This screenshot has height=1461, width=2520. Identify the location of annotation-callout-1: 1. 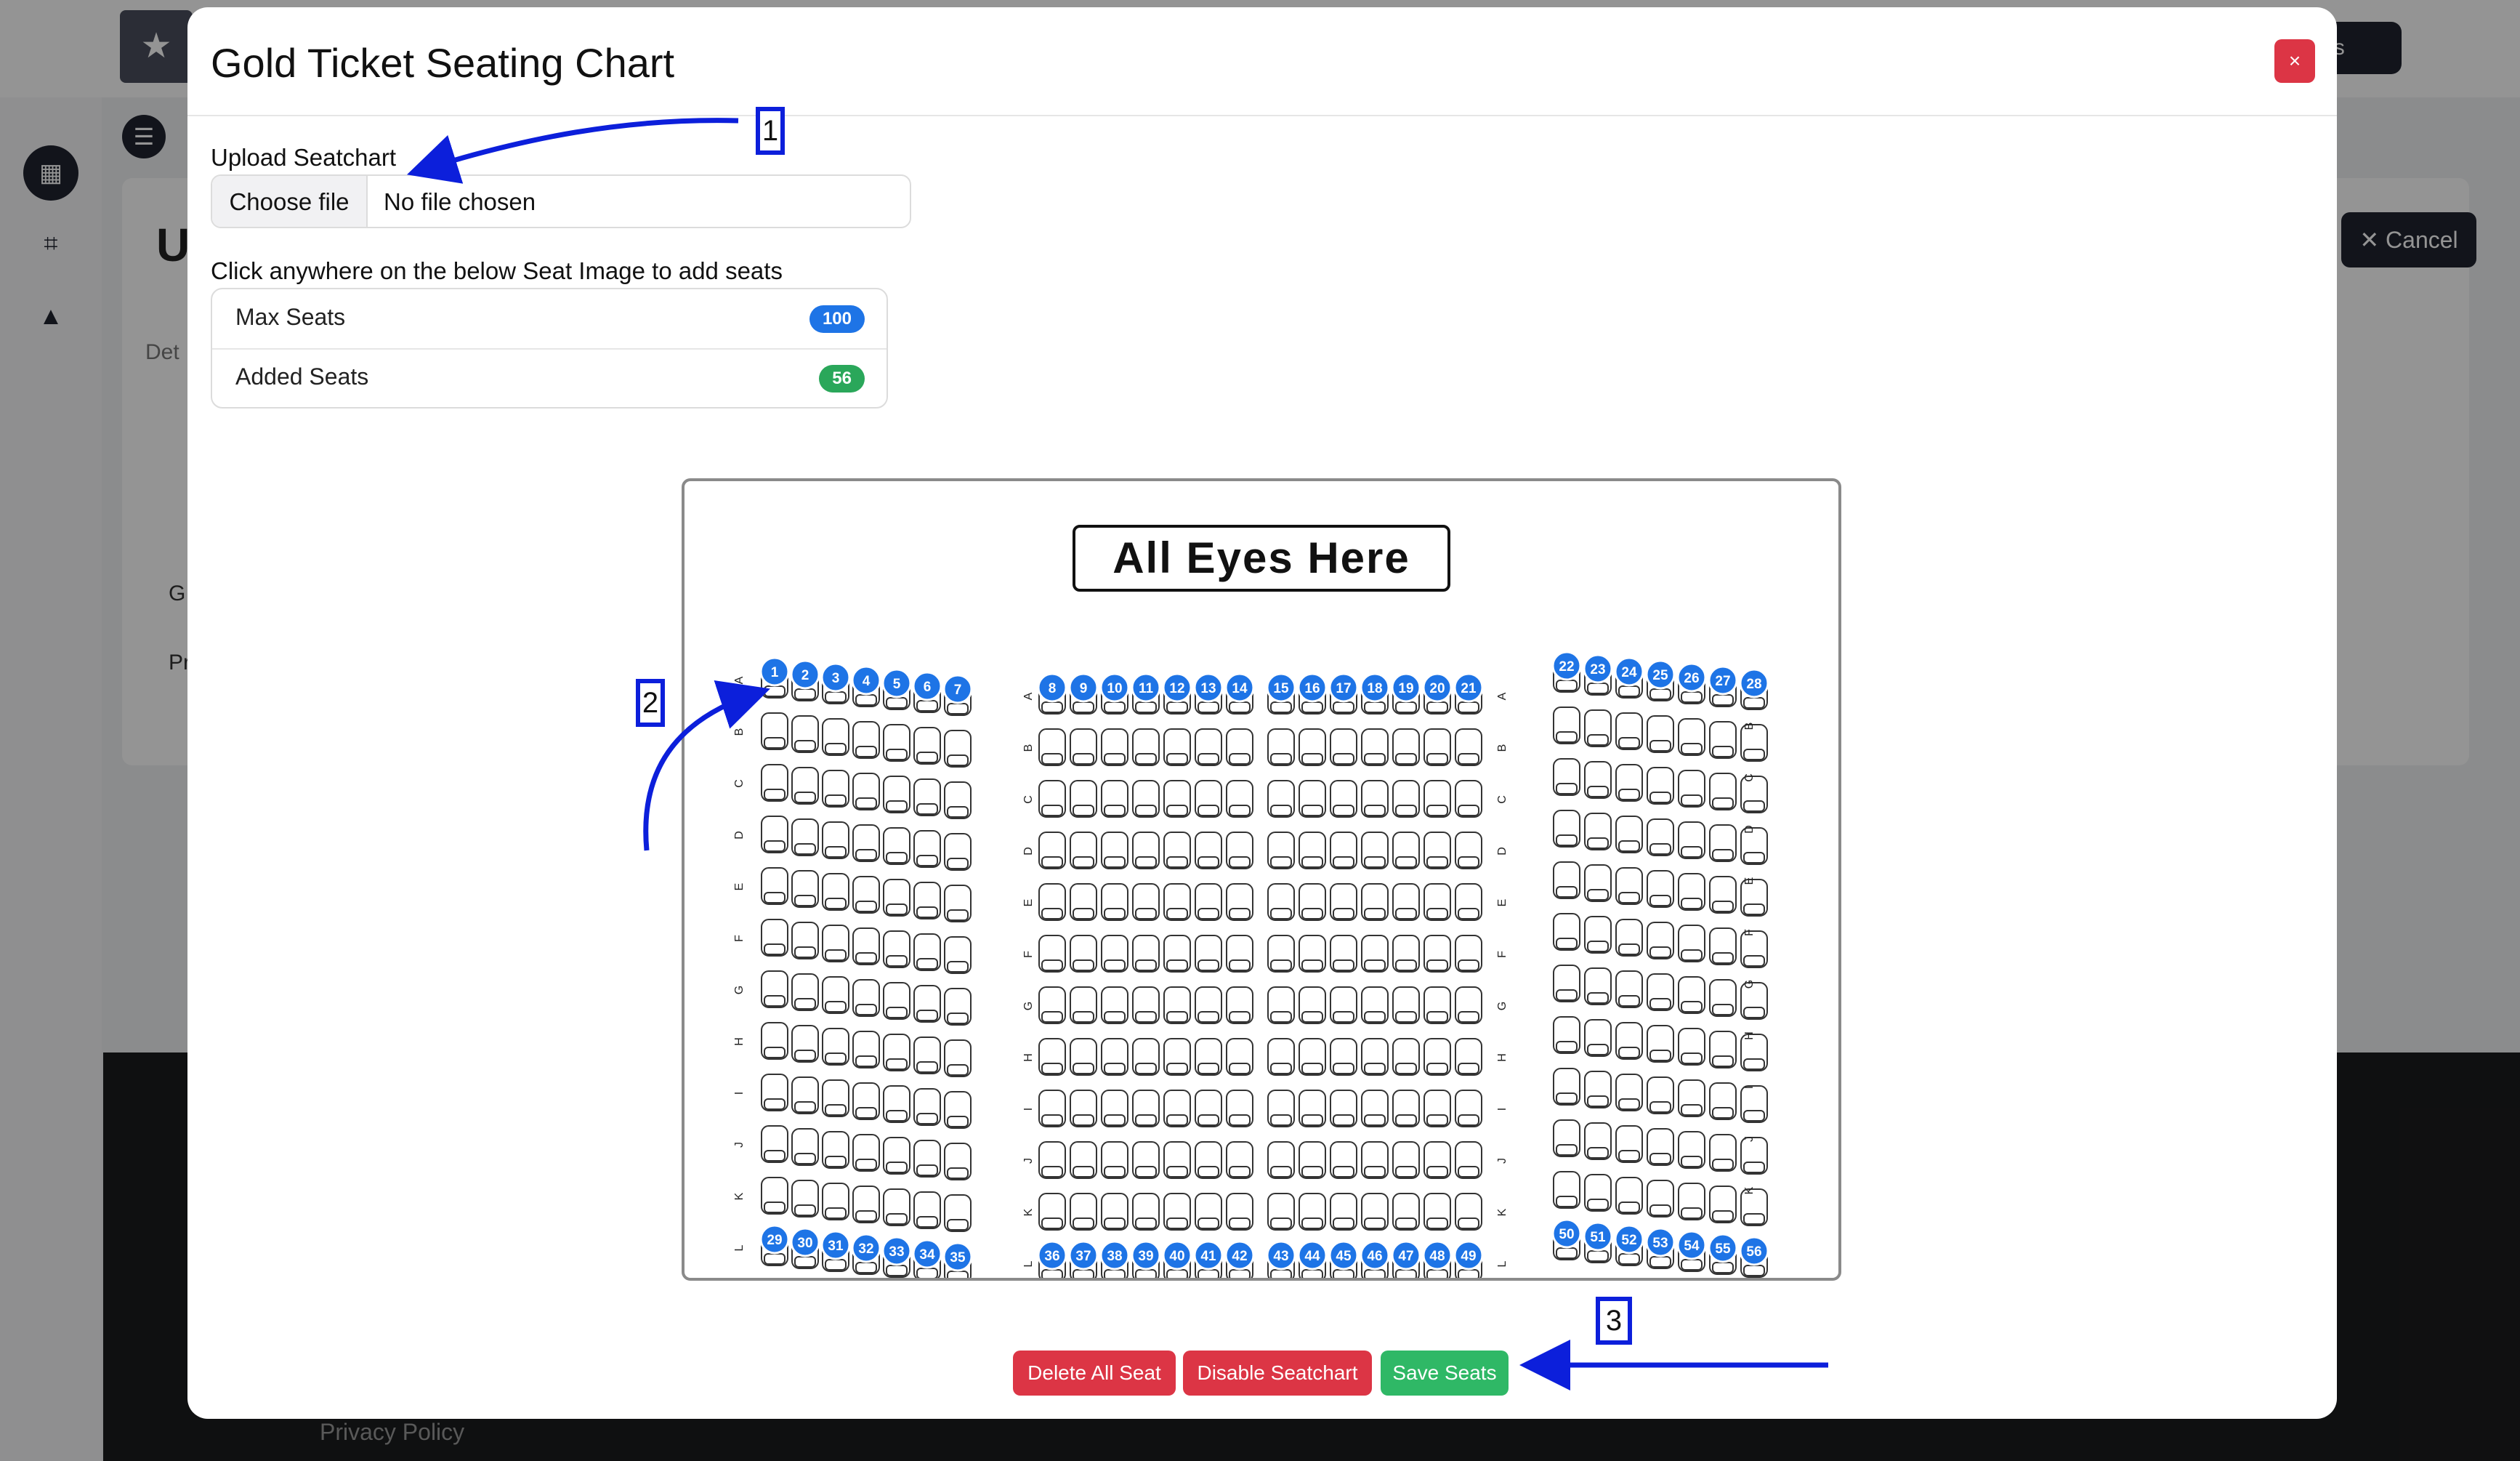
(771, 131).